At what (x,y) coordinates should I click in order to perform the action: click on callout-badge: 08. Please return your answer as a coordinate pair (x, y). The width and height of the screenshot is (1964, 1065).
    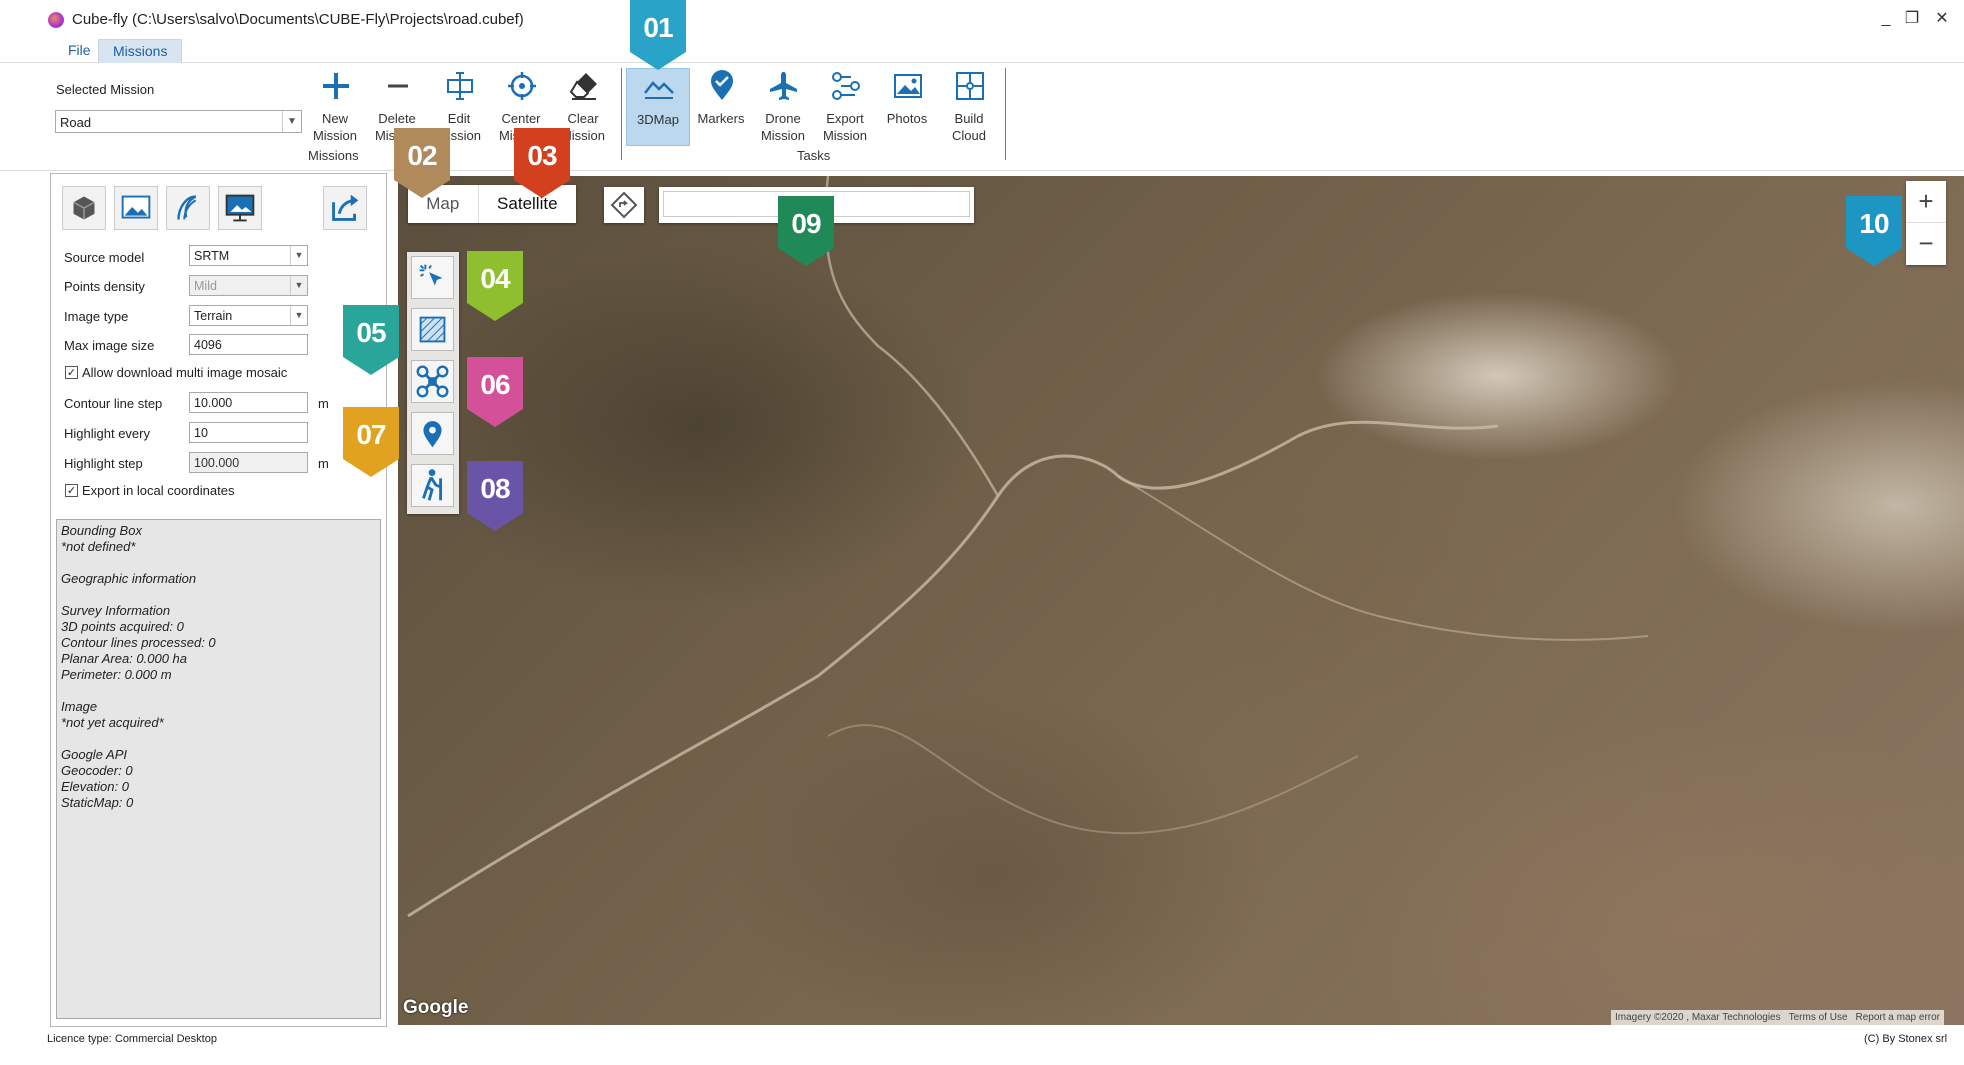
    Looking at the image, I should click on (495, 497).